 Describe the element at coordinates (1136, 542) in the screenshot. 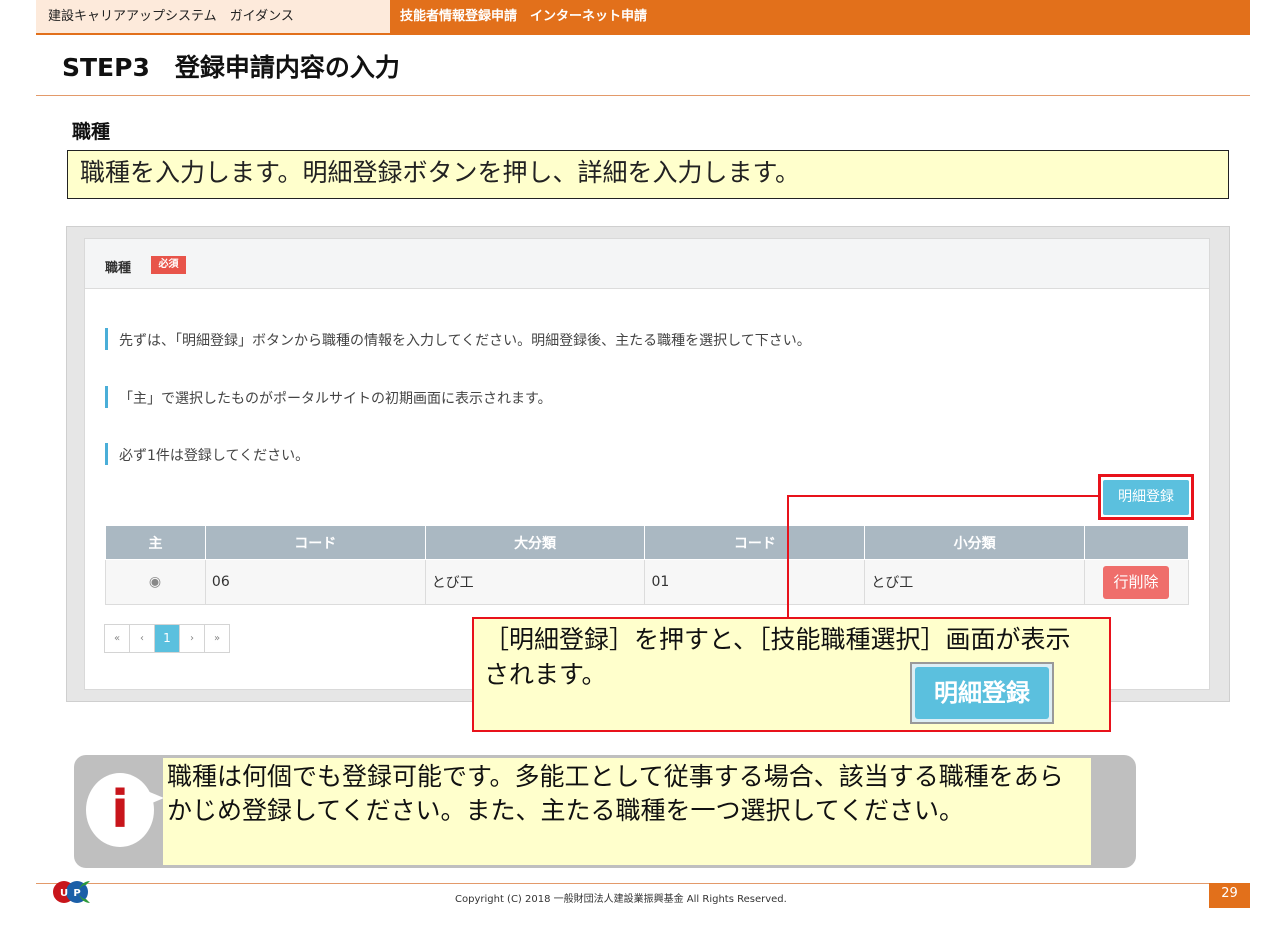

I see `col-header-action` at that location.